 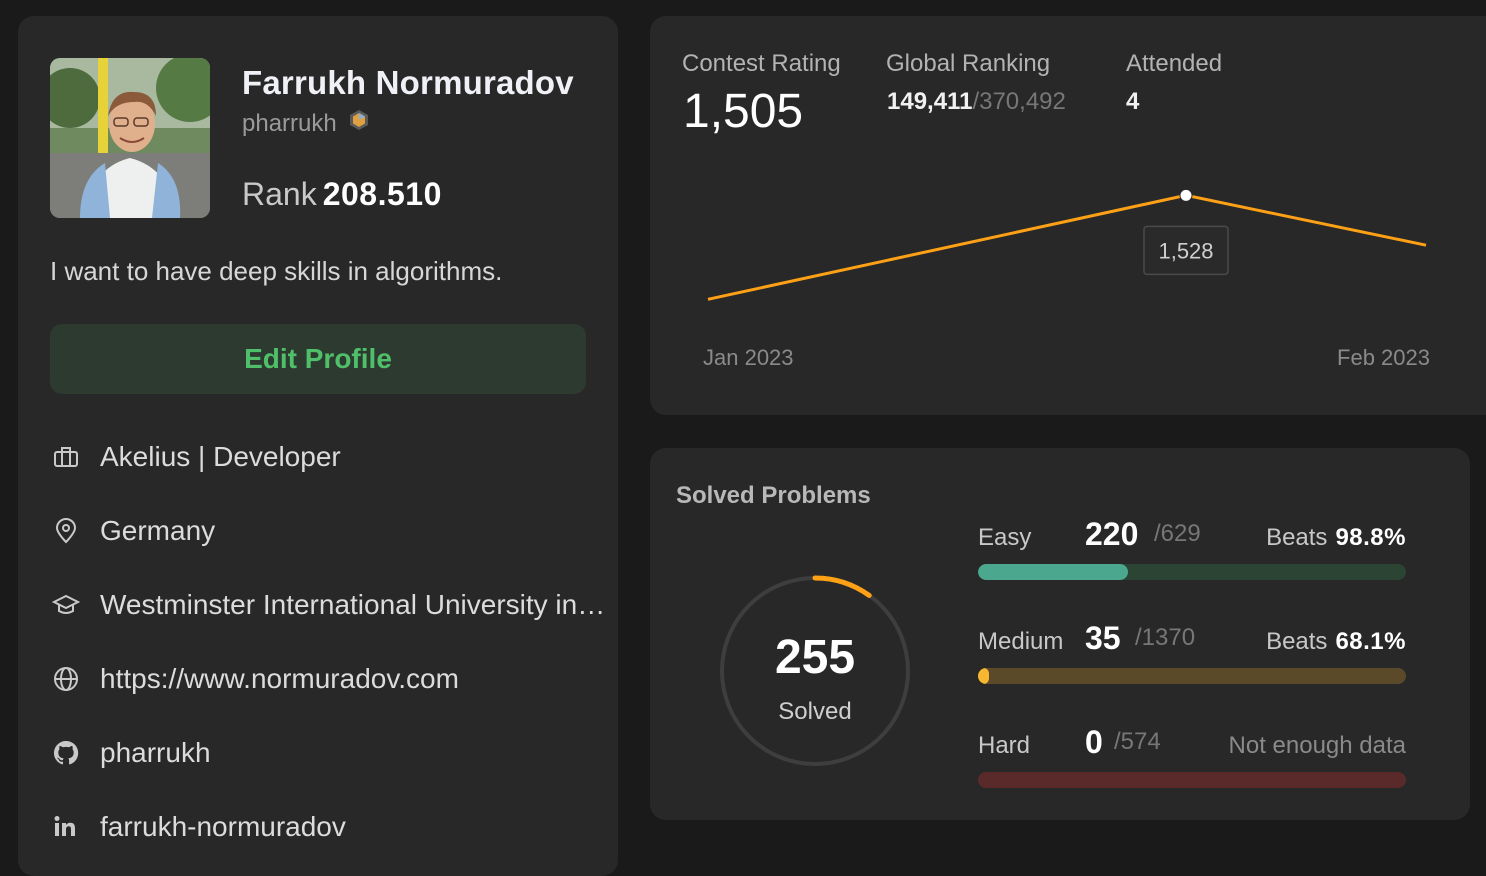 I want to click on location-text: Germany, so click(x=158, y=530).